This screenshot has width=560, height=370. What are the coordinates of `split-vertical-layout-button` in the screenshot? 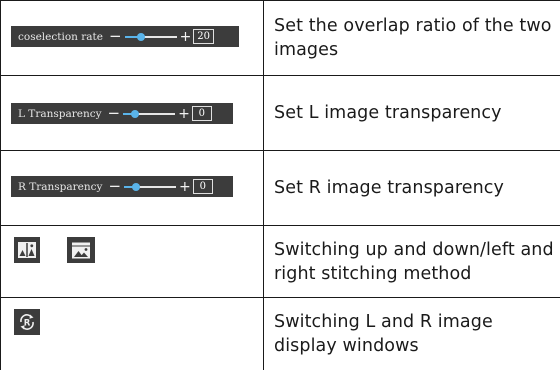 It's located at (27, 250).